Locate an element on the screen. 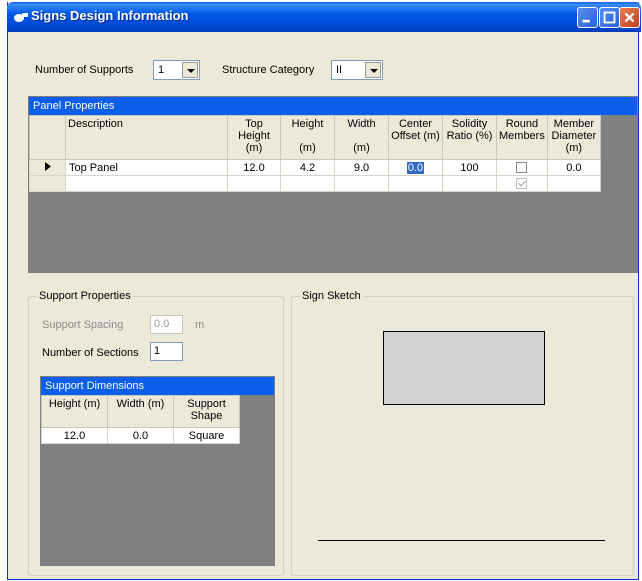  current-row-indicator is located at coordinates (47, 167).